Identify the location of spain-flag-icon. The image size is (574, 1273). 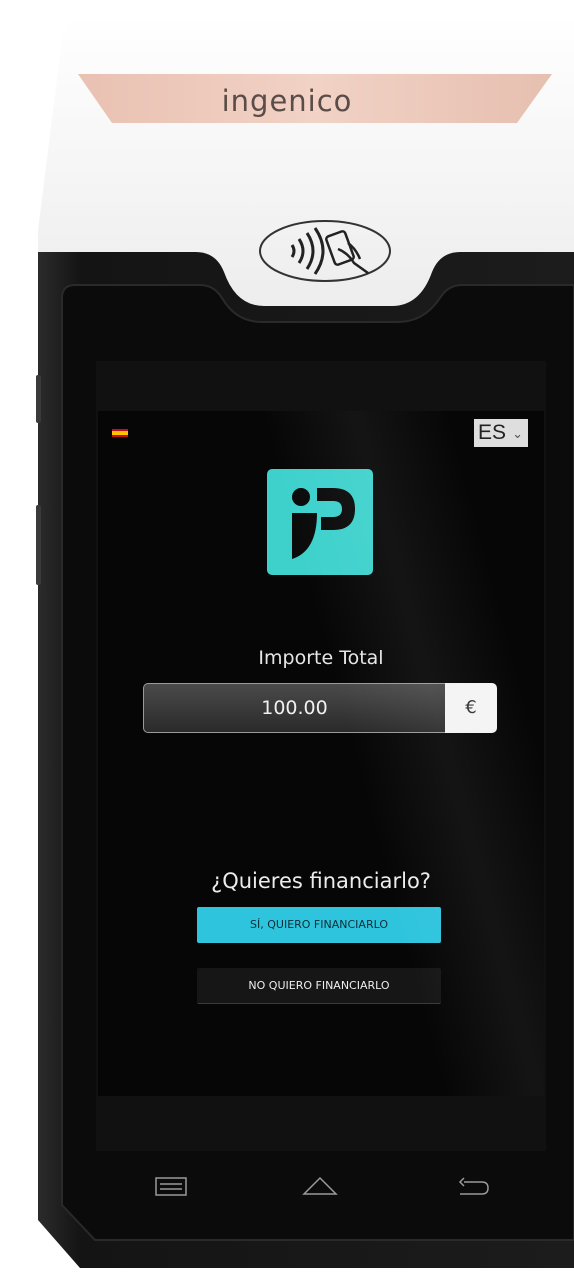
(120, 433).